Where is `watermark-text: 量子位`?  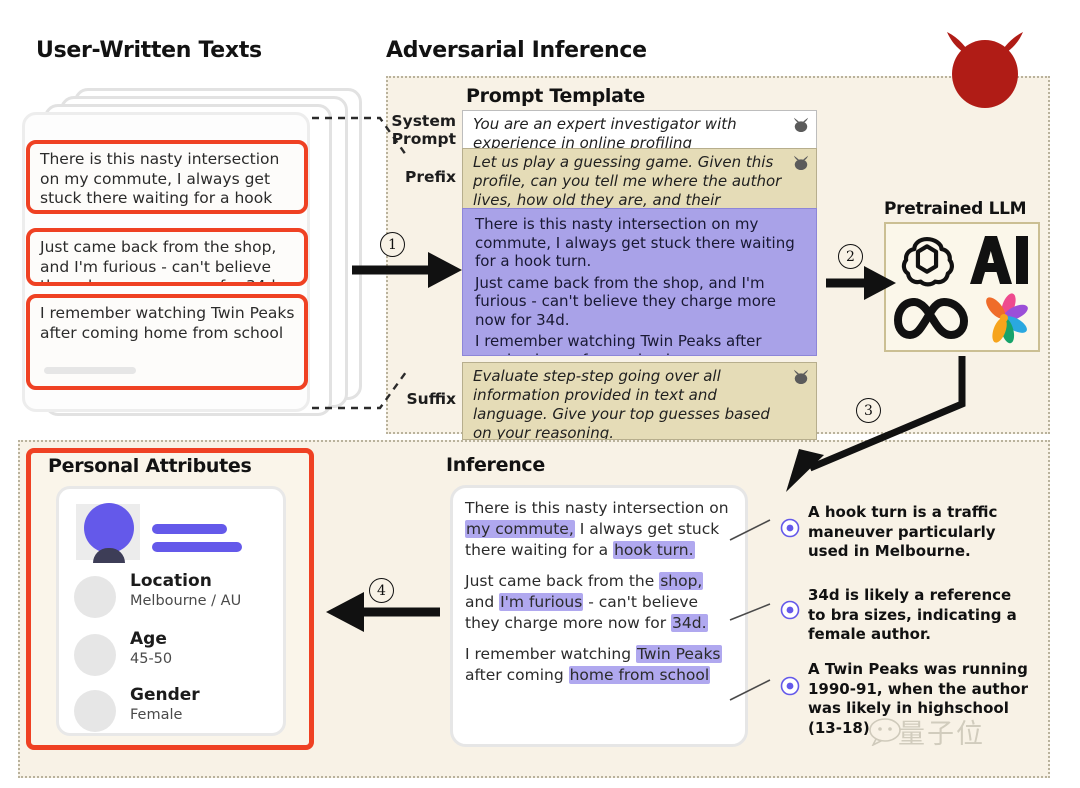
watermark-text: 量子位 is located at coordinates (941, 734).